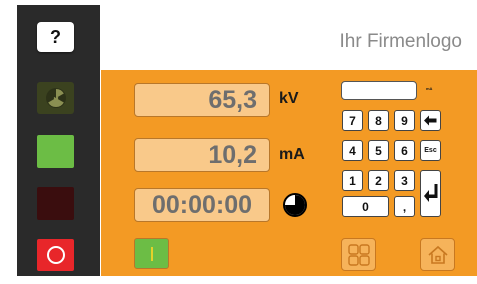  What do you see at coordinates (365, 206) in the screenshot?
I see `key-0: 0` at bounding box center [365, 206].